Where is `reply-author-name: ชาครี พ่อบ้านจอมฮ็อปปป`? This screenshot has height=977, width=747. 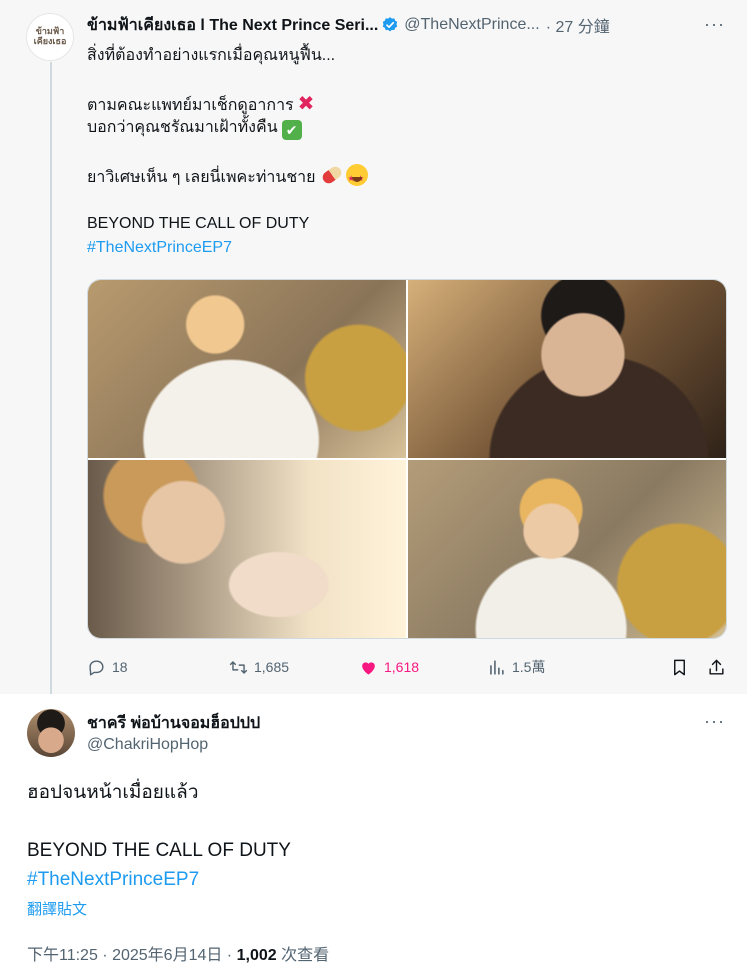
reply-author-name: ชาครี พ่อบ้านจอมฮ็อปปป is located at coordinates (173, 723).